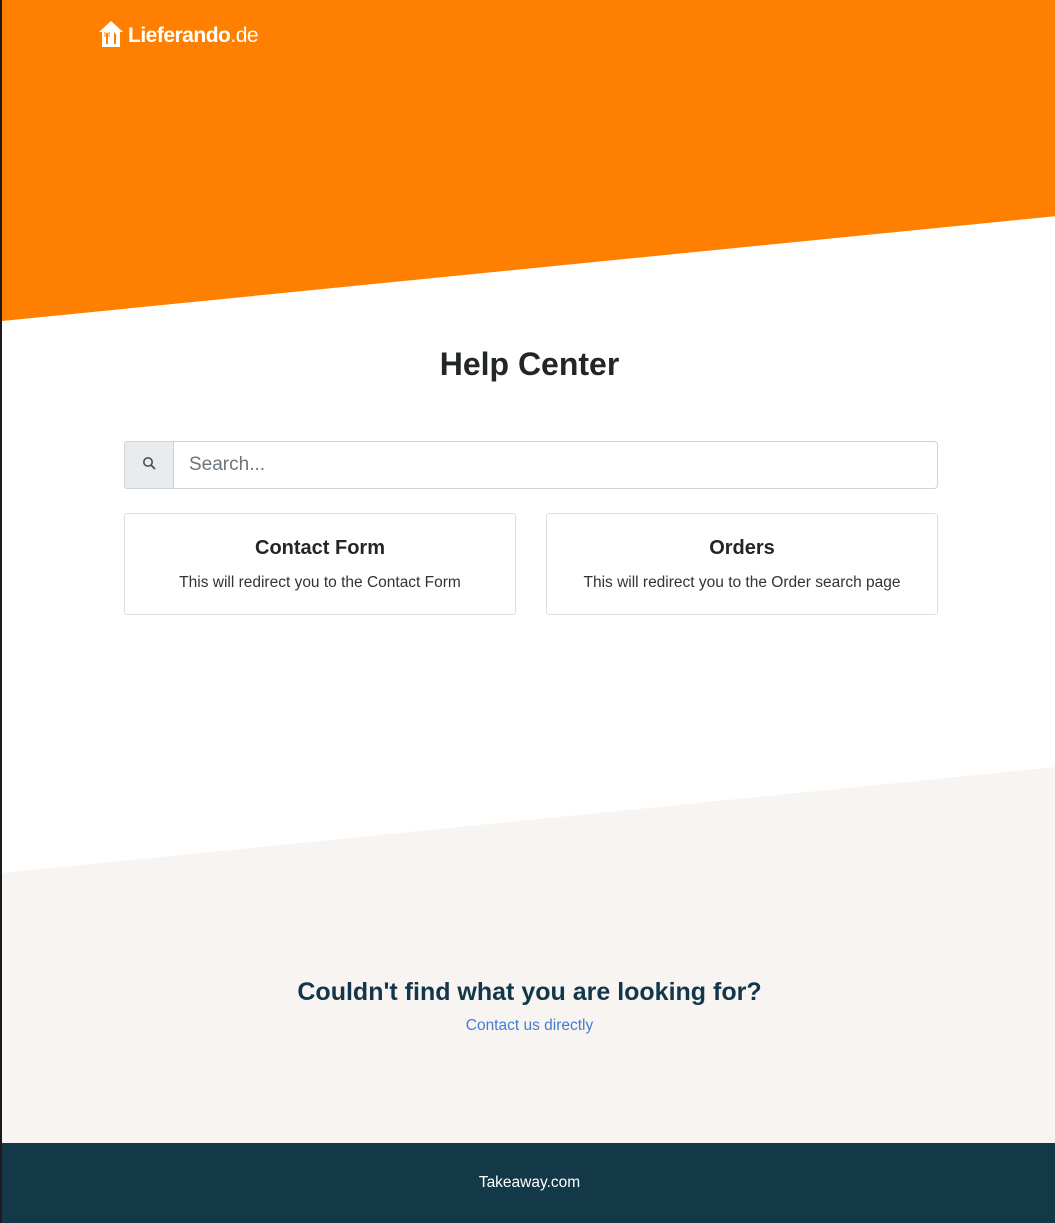  I want to click on search-icon, so click(149, 465).